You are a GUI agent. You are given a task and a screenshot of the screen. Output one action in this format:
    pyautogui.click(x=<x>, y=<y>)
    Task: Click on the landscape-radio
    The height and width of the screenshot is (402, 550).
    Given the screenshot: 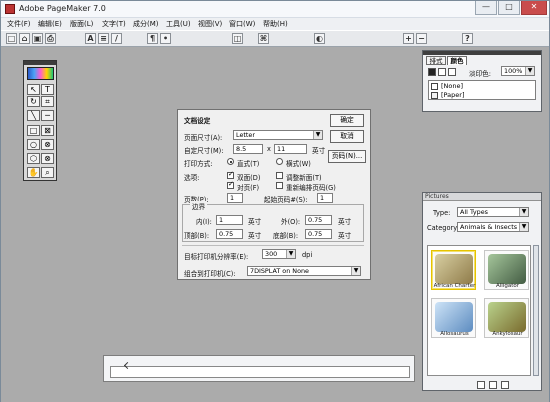 What is the action you would take?
    pyautogui.click(x=279, y=161)
    